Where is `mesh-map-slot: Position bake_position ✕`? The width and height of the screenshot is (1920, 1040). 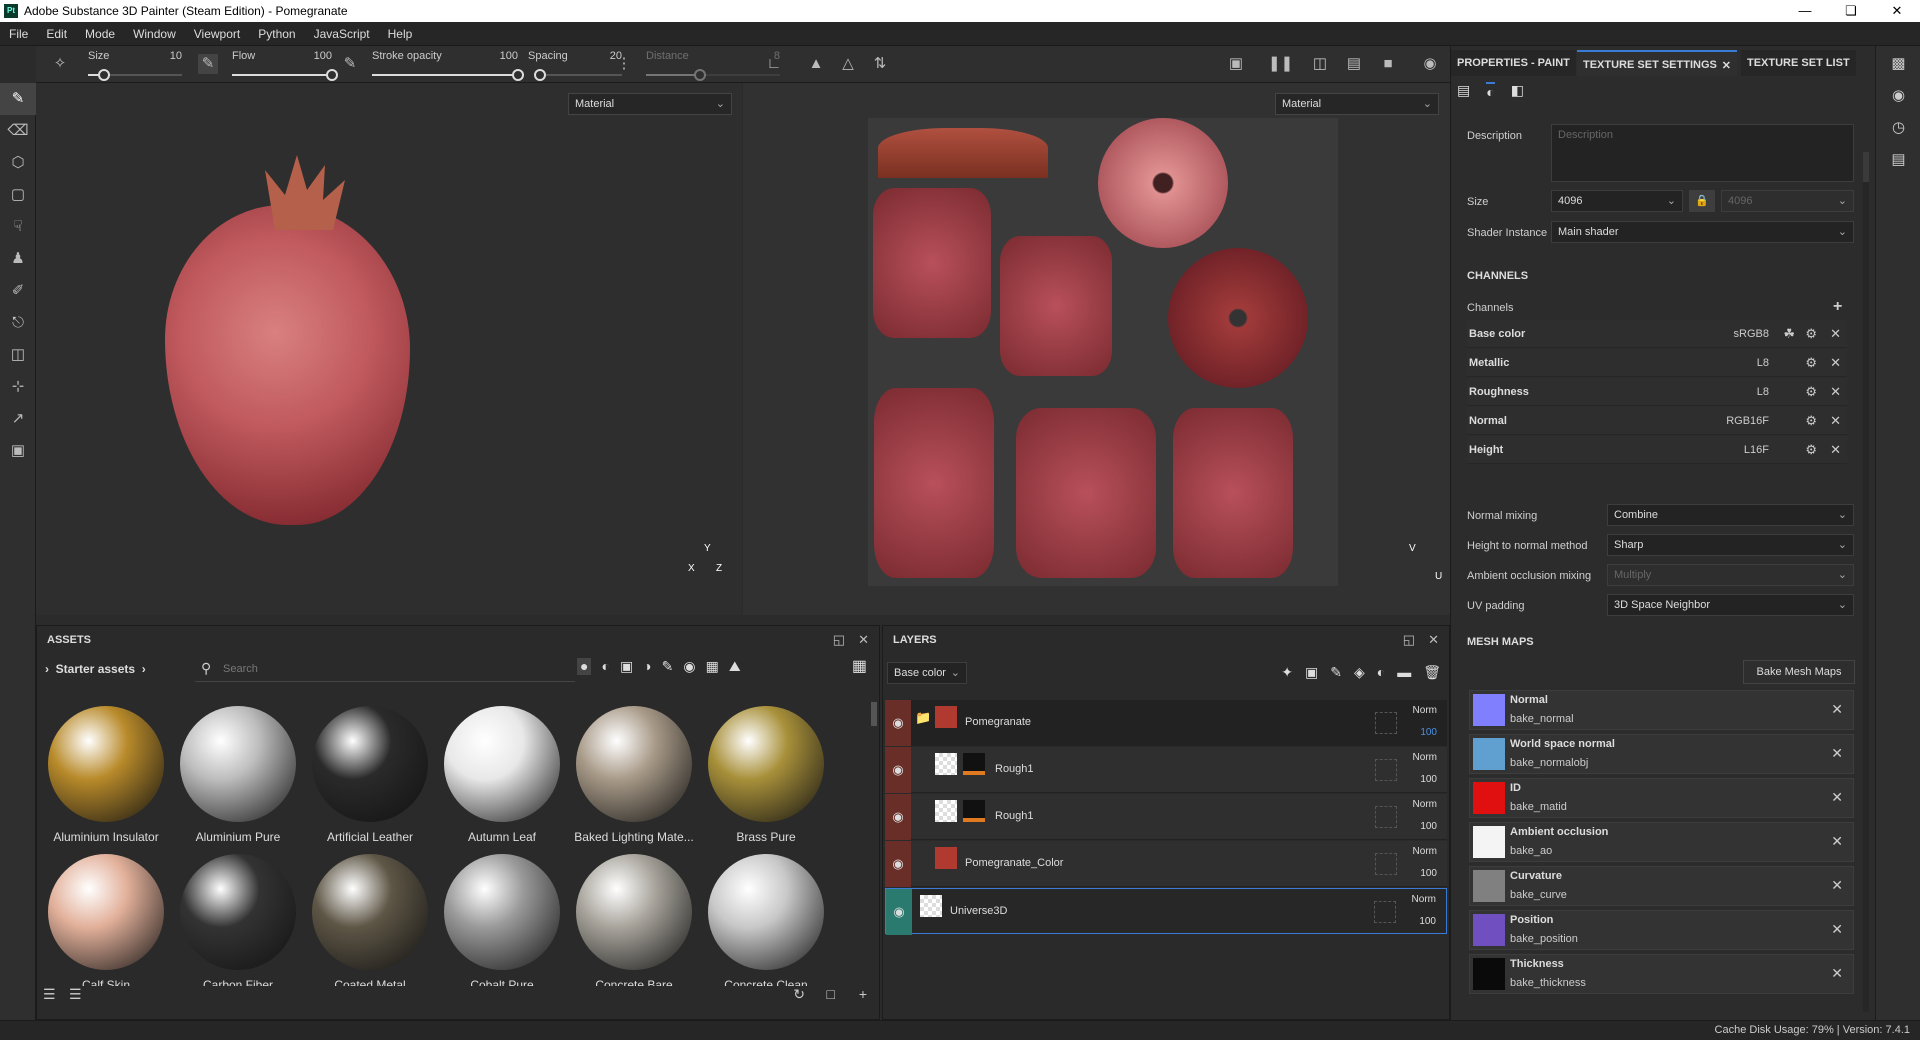 mesh-map-slot: Position bake_position ✕ is located at coordinates (1661, 930).